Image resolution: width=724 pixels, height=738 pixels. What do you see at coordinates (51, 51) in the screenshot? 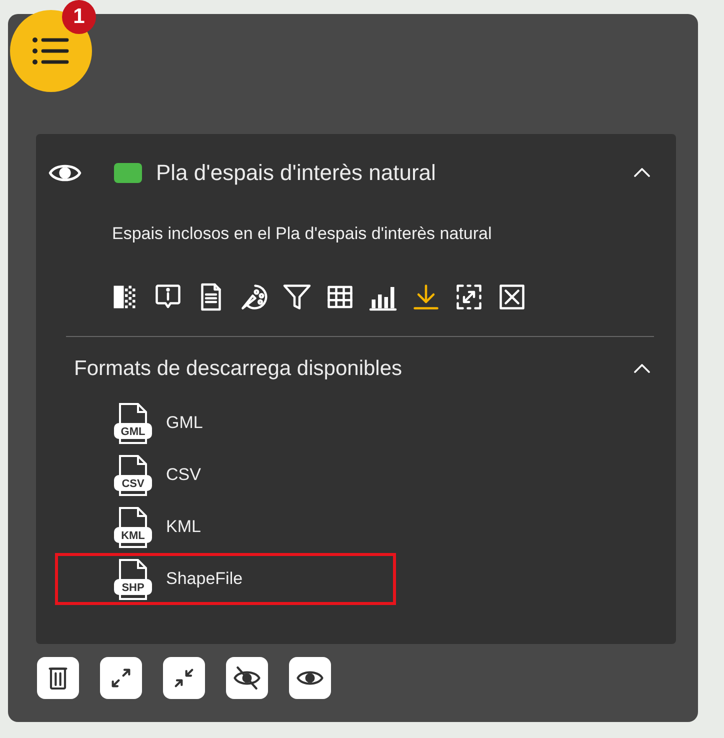
I see `list-icon` at bounding box center [51, 51].